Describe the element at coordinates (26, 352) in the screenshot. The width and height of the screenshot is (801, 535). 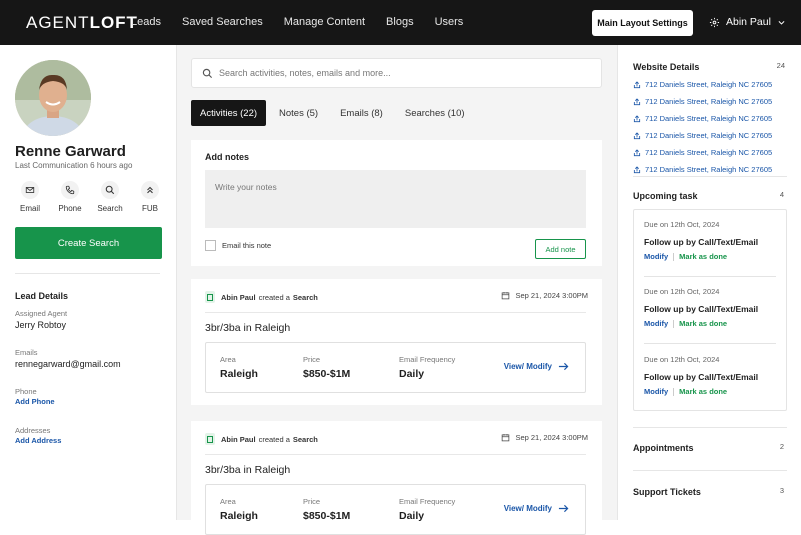
I see `emails-label: Emails` at that location.